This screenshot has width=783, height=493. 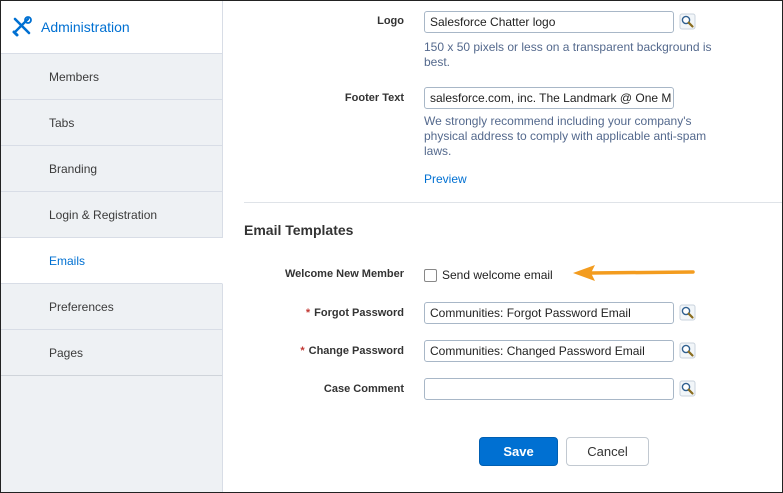 I want to click on sidebar-item-emails: Emails, so click(x=112, y=261).